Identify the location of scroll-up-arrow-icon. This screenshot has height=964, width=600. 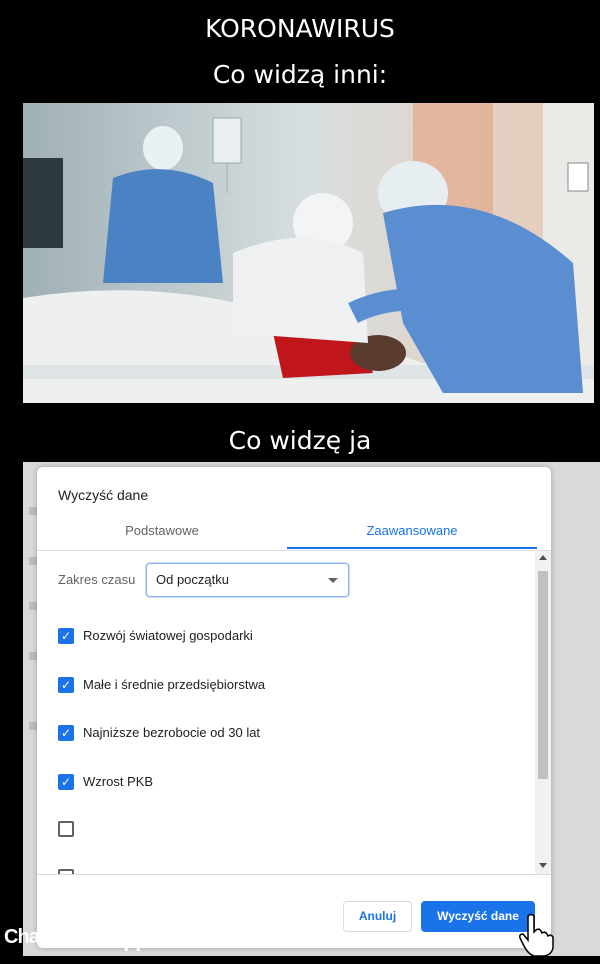
(543, 557).